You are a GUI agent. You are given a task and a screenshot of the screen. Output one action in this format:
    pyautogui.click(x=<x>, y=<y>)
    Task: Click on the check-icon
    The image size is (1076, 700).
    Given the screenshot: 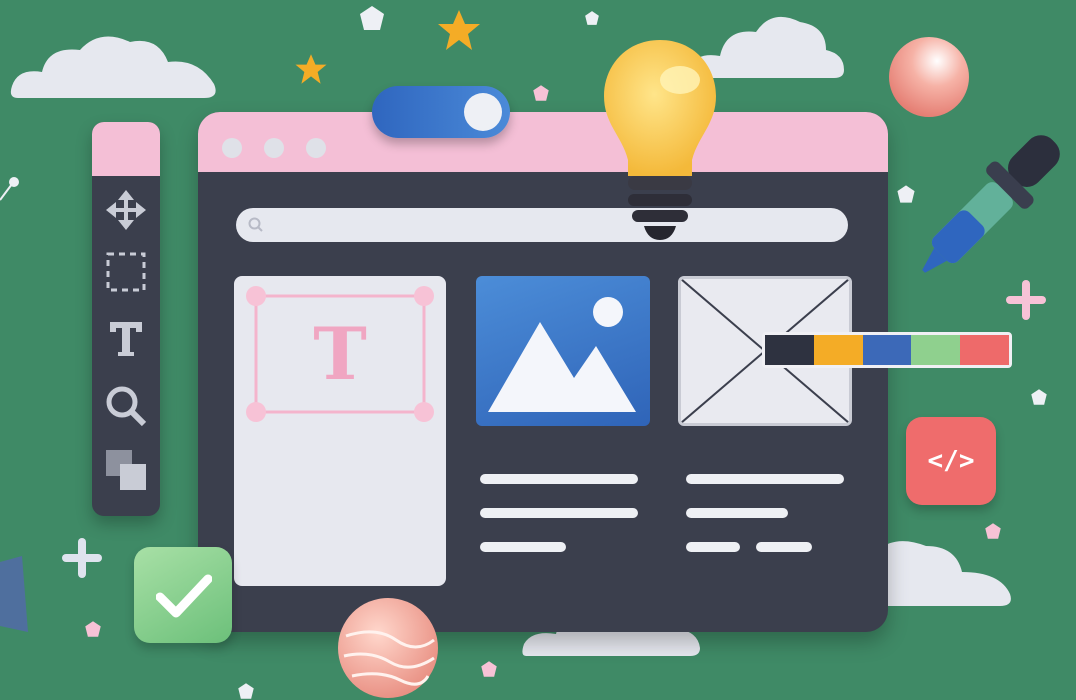 What is the action you would take?
    pyautogui.click(x=184, y=596)
    